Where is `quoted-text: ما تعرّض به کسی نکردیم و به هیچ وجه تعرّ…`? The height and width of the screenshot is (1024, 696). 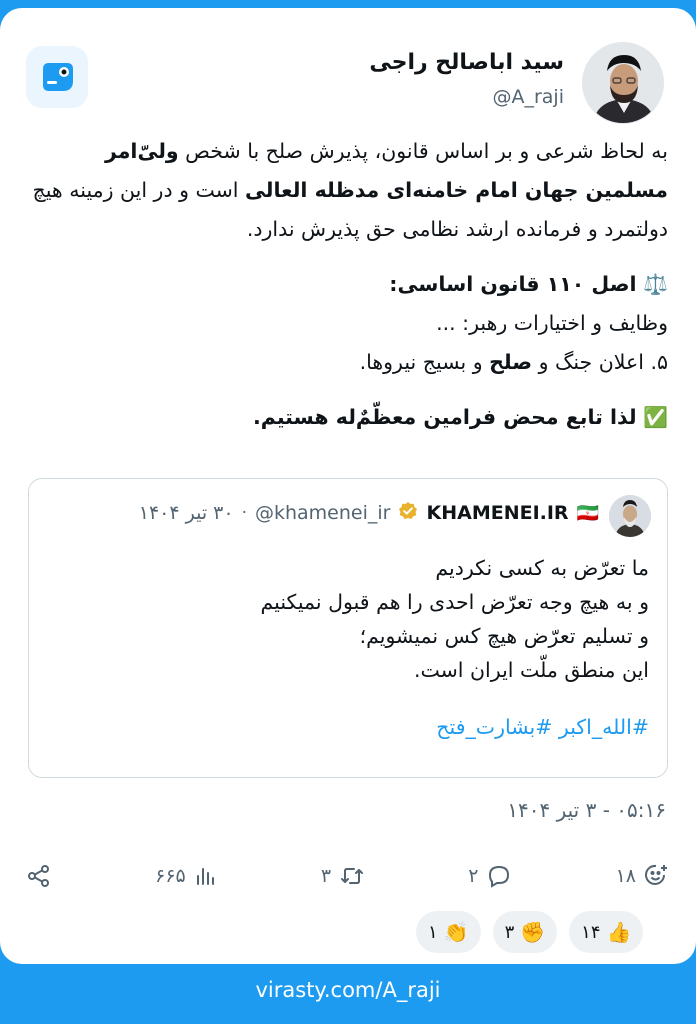
quoted-text: ما تعرّض به کسی نکردیم و به هیچ وجه تعرّ… is located at coordinates (348, 619).